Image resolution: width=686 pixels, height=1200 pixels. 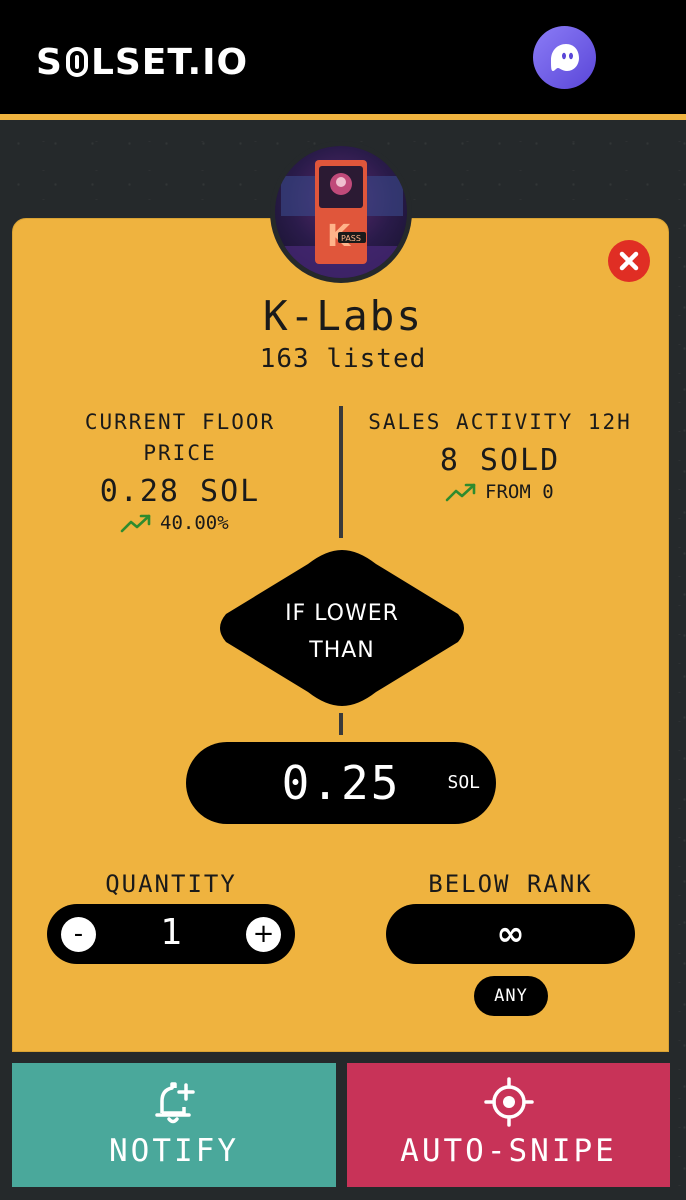 I want to click on quantity-value: 1, so click(x=171, y=932).